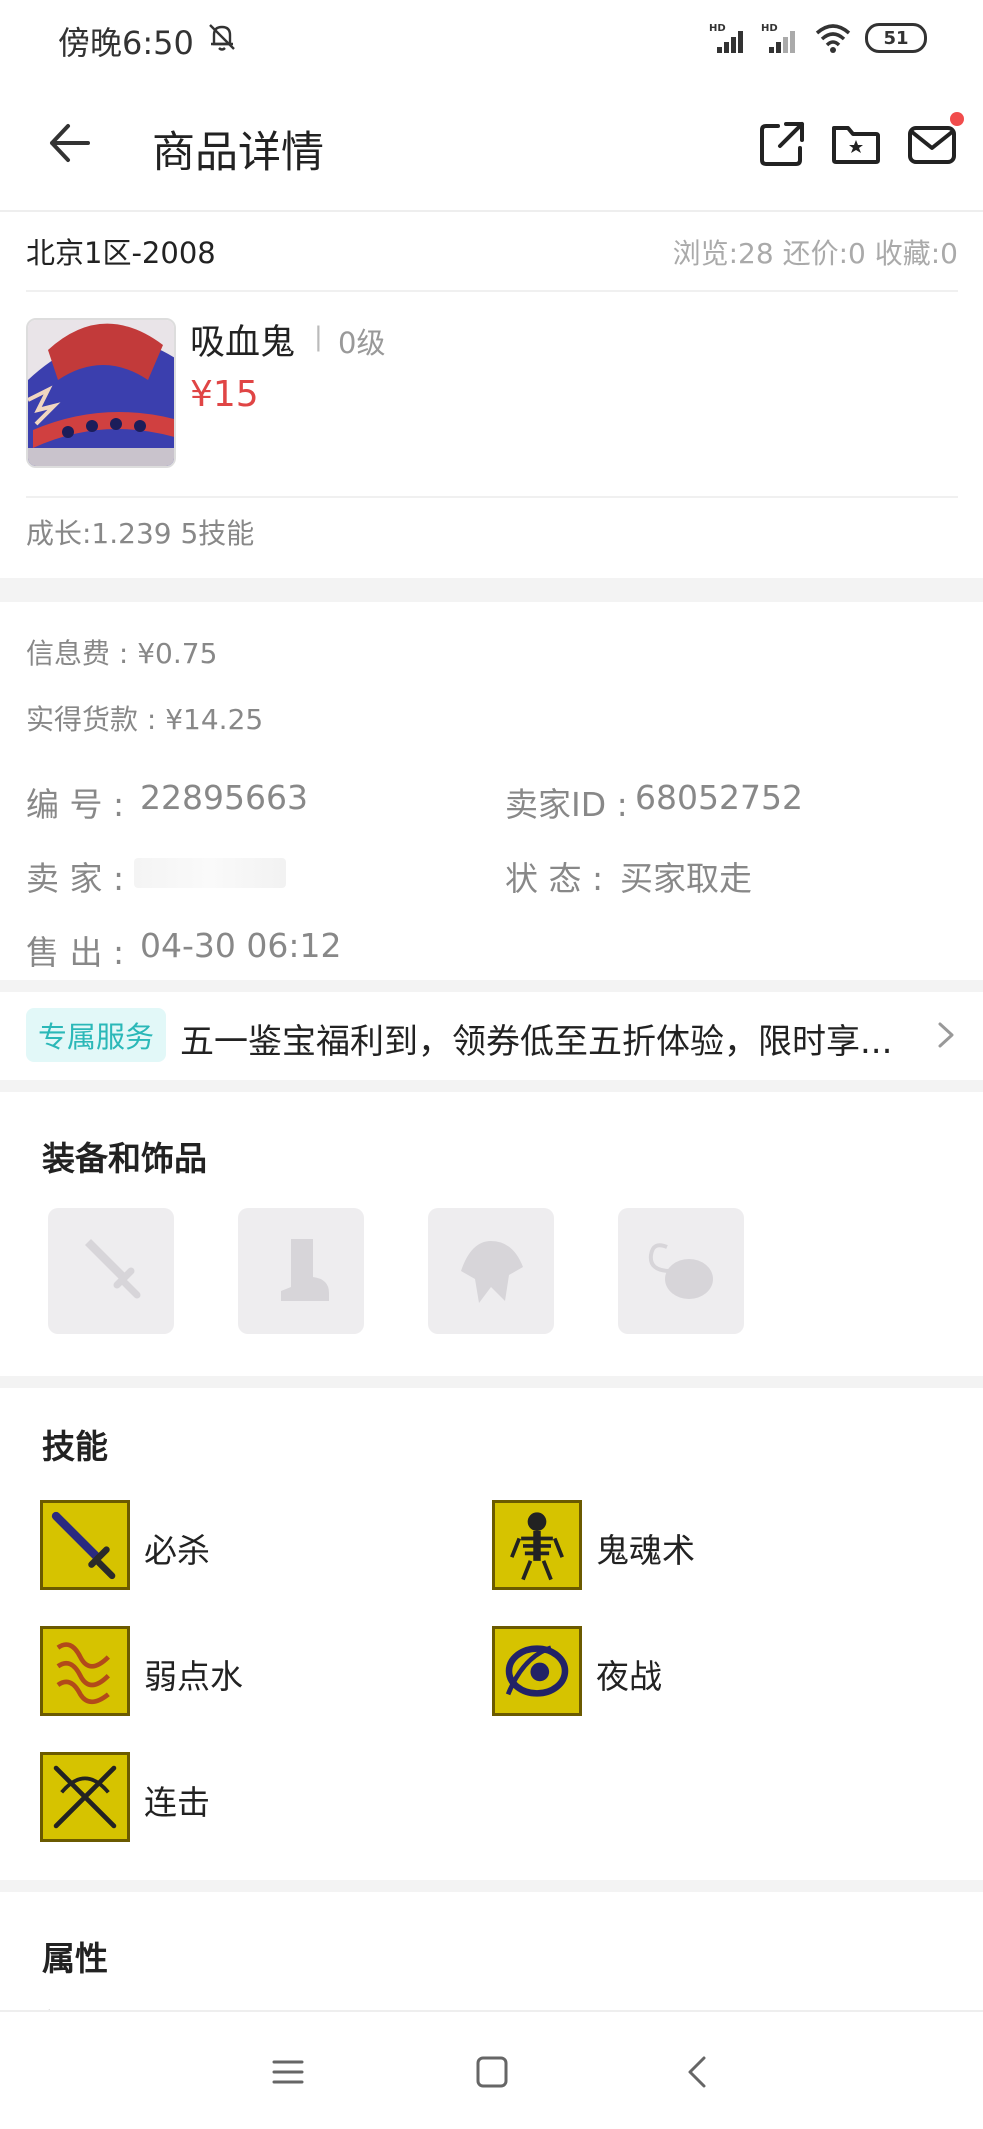 The width and height of the screenshot is (983, 2129). What do you see at coordinates (145, 719) in the screenshot?
I see `net-income: 实得货款 : ¥14.25` at bounding box center [145, 719].